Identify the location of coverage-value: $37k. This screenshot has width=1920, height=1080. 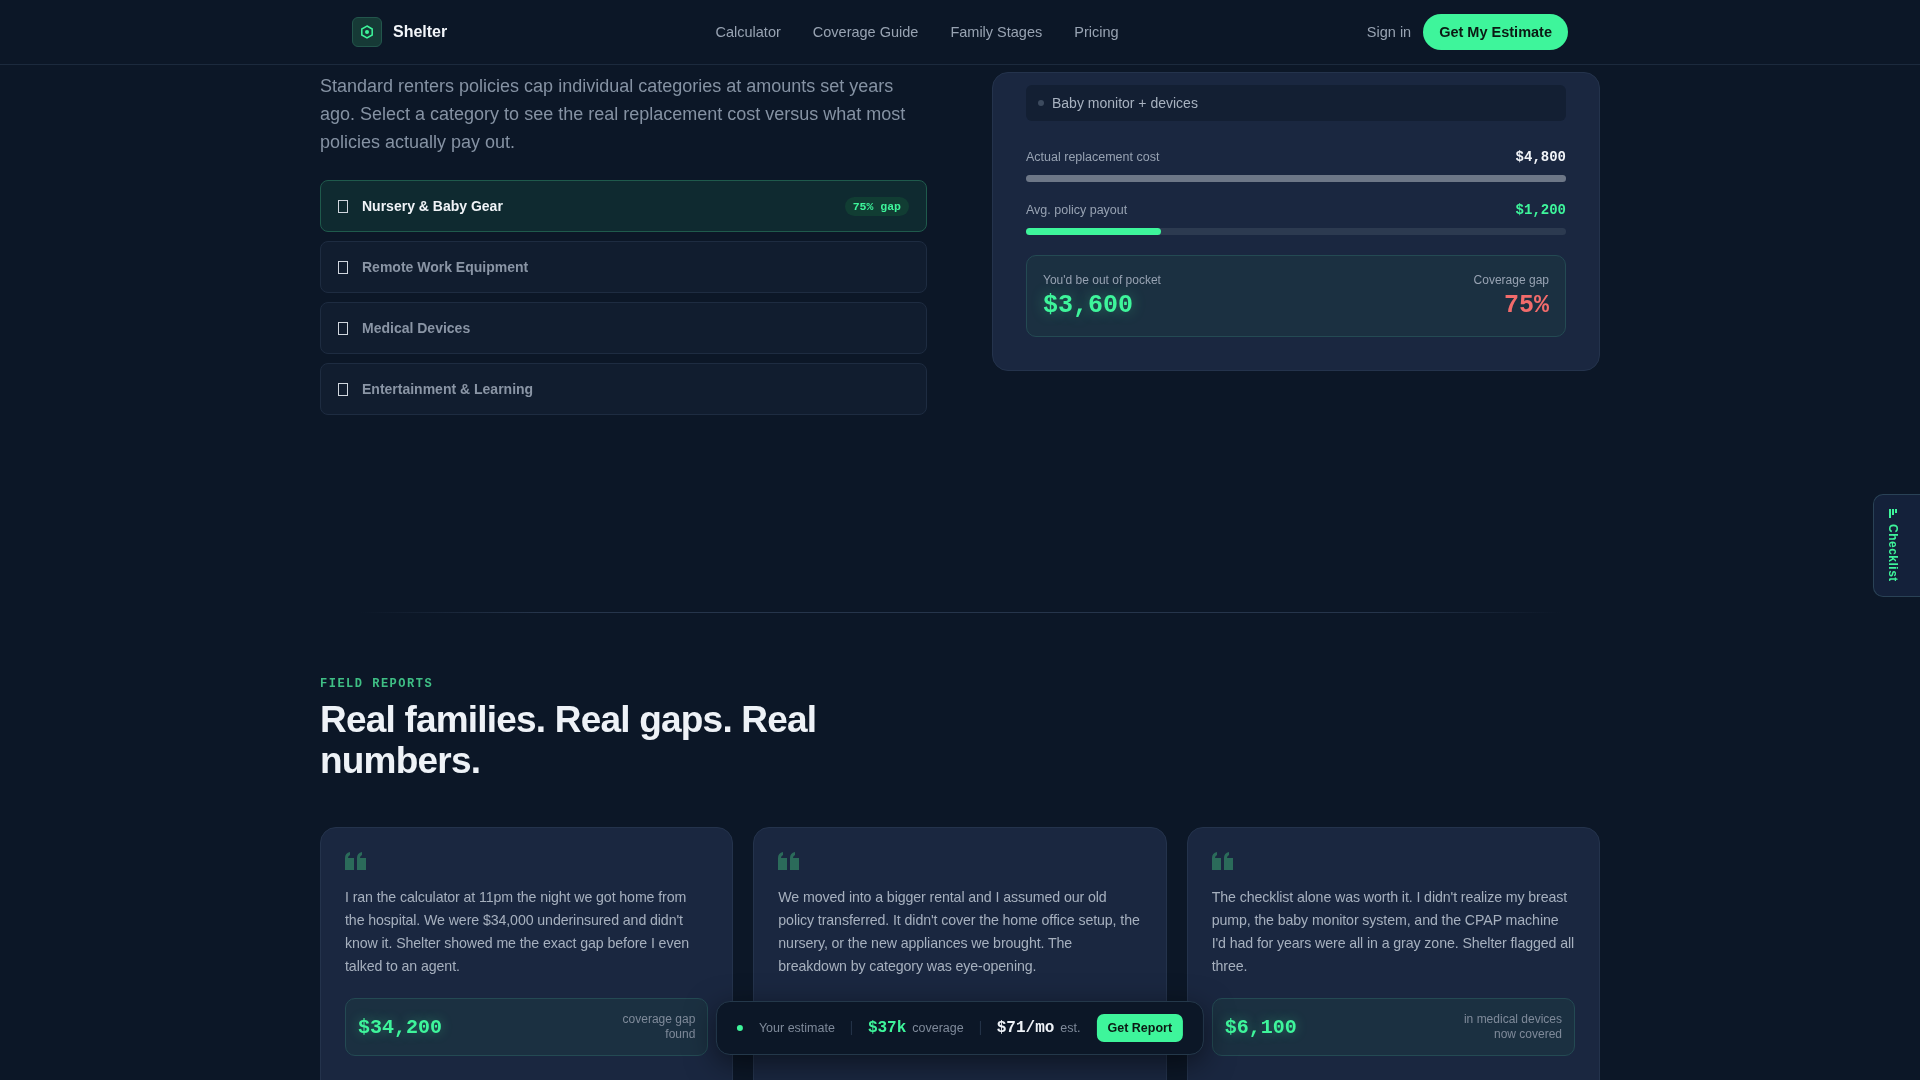
(887, 1028).